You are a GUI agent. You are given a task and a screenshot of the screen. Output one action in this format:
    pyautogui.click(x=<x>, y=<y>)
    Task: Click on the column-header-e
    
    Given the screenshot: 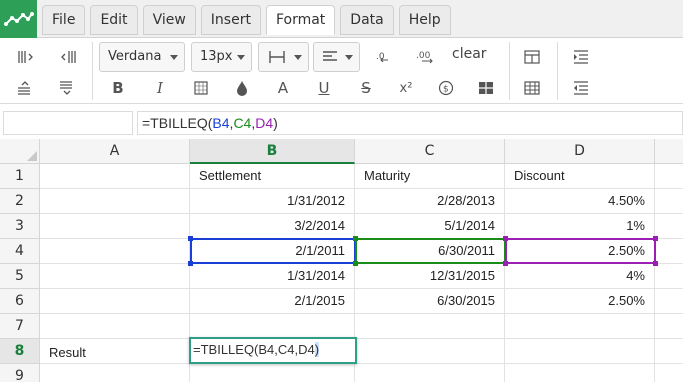 What is the action you would take?
    pyautogui.click(x=669, y=151)
    